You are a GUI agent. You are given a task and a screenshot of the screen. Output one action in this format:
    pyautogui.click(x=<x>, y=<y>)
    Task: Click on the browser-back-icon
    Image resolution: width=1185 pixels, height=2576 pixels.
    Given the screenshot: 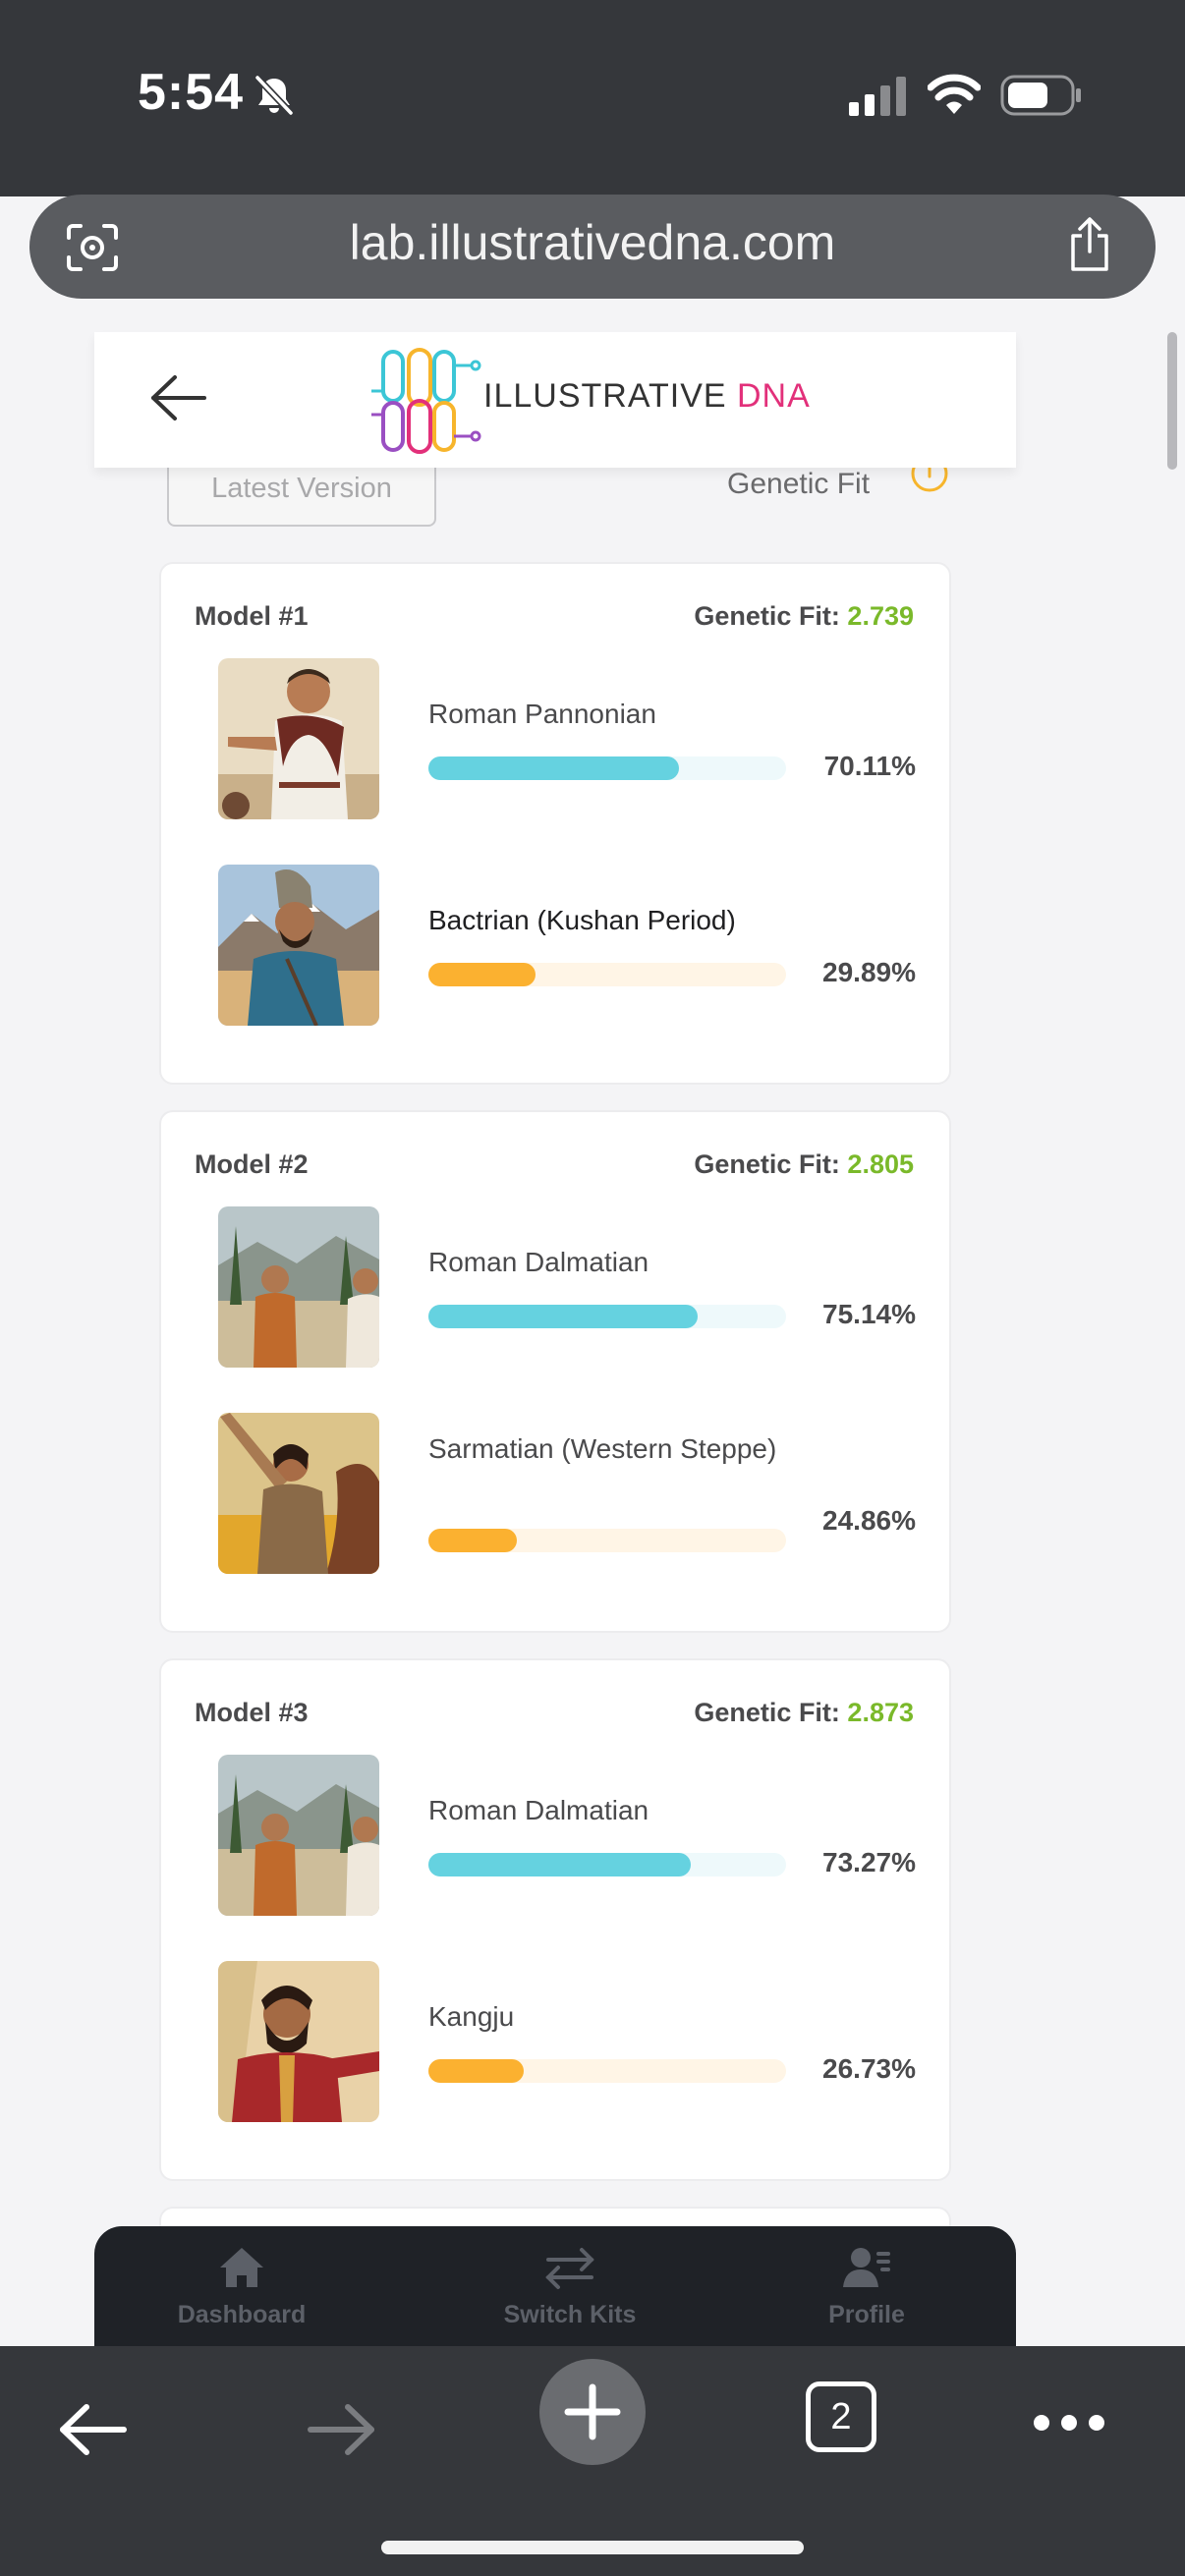 What is the action you would take?
    pyautogui.click(x=92, y=2429)
    